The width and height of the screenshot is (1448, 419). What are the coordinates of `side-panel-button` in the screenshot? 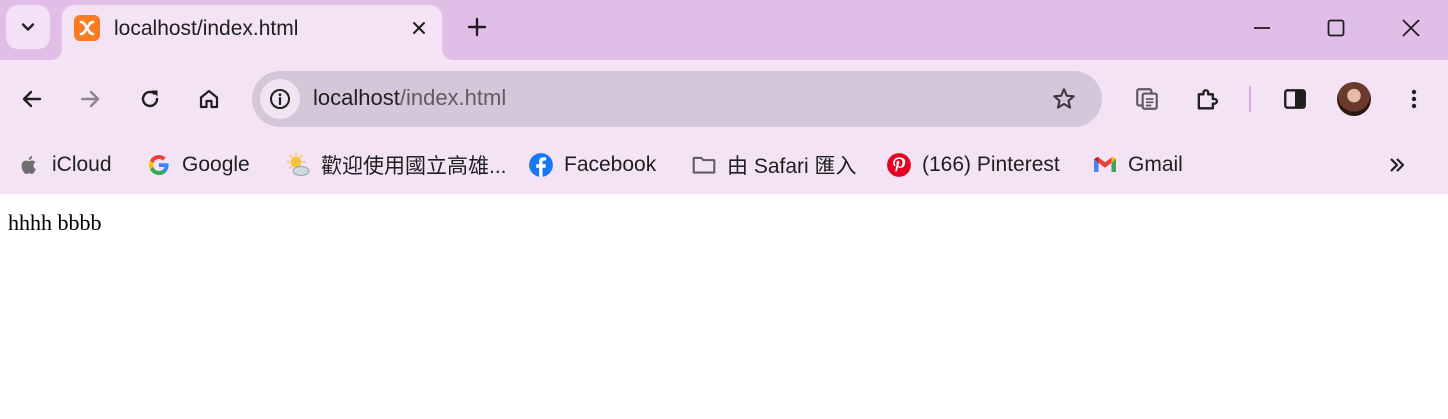 It's located at (1295, 99).